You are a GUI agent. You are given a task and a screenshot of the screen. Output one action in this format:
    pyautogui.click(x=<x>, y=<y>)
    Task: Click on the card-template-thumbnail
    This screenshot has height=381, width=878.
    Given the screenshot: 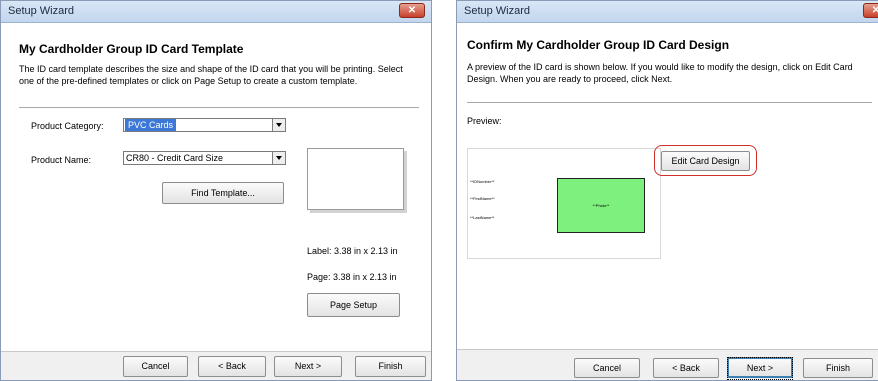 What is the action you would take?
    pyautogui.click(x=355, y=179)
    